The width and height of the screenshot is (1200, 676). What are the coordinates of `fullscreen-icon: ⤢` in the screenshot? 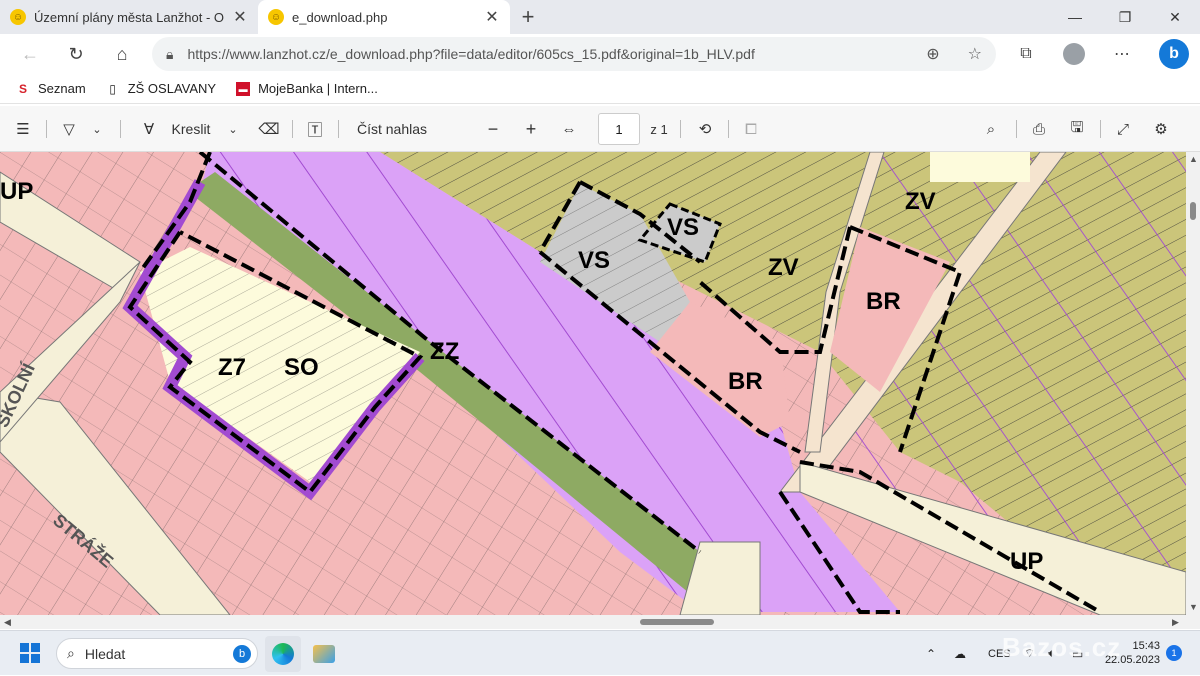 It's located at (1123, 129).